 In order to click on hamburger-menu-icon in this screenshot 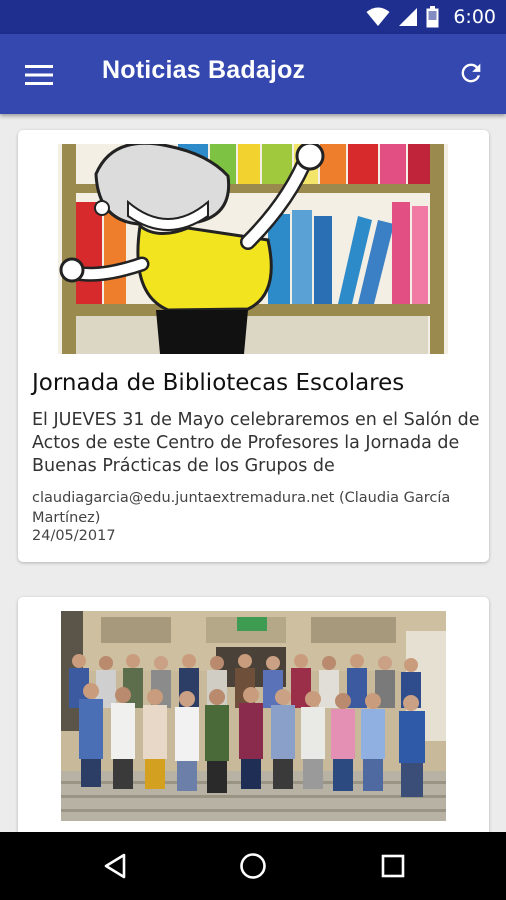, I will do `click(39, 75)`.